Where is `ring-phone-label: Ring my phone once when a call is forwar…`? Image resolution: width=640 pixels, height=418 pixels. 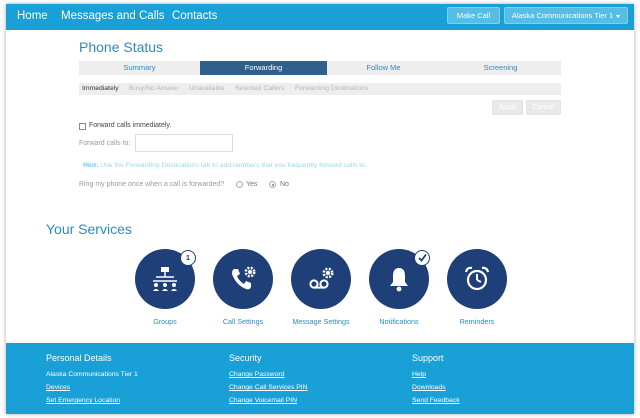
ring-phone-label: Ring my phone once when a call is forwar… is located at coordinates (152, 184).